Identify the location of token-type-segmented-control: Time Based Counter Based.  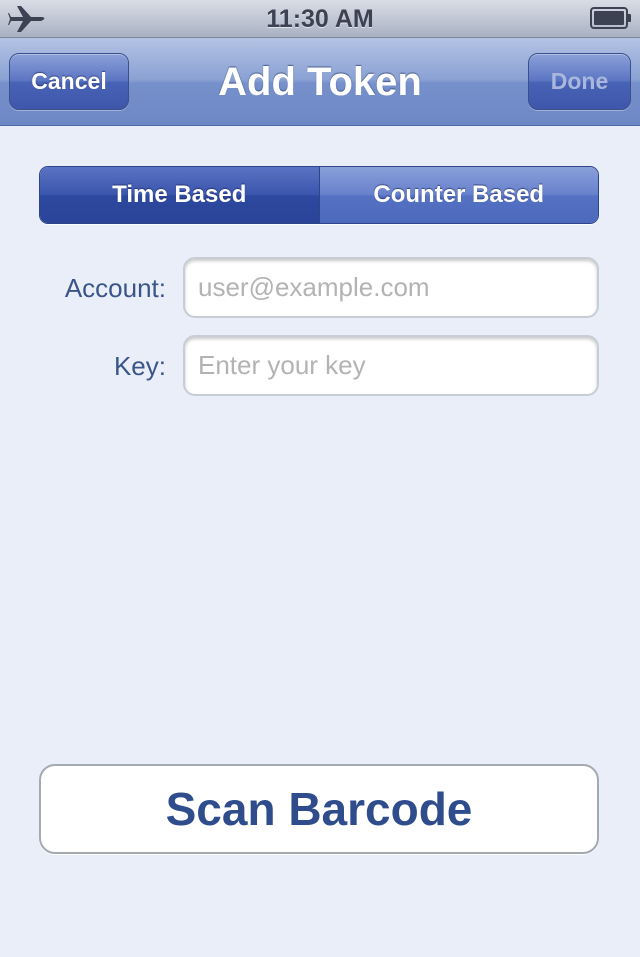
(319, 195).